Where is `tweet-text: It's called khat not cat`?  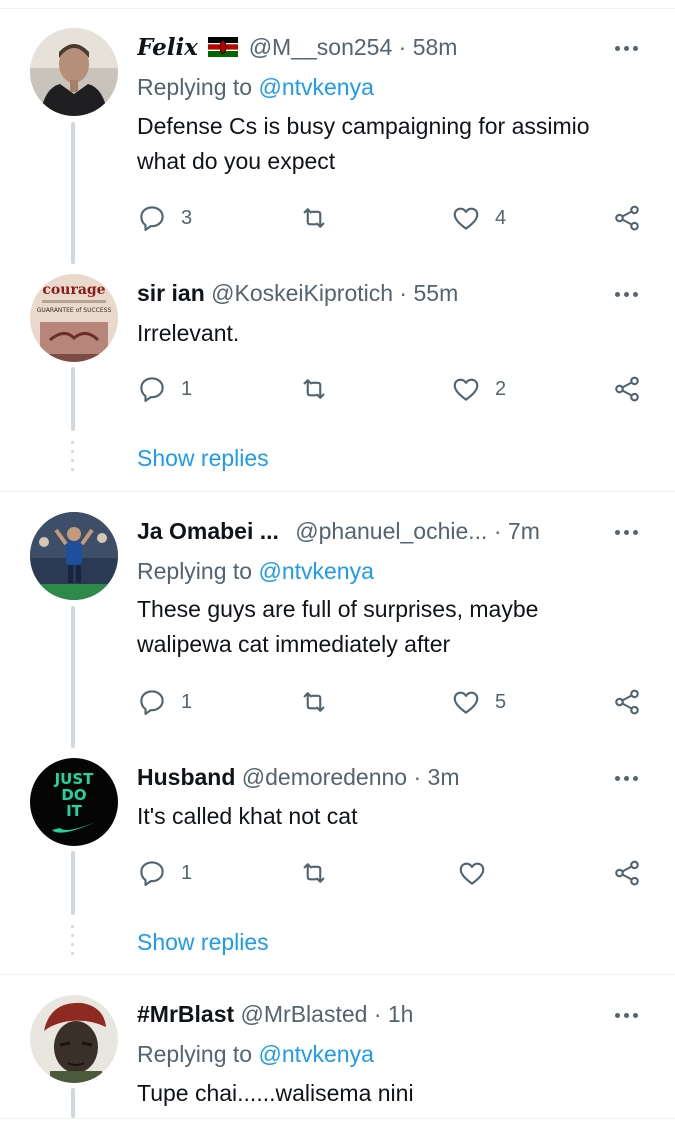 tweet-text: It's called khat not cat is located at coordinates (247, 816).